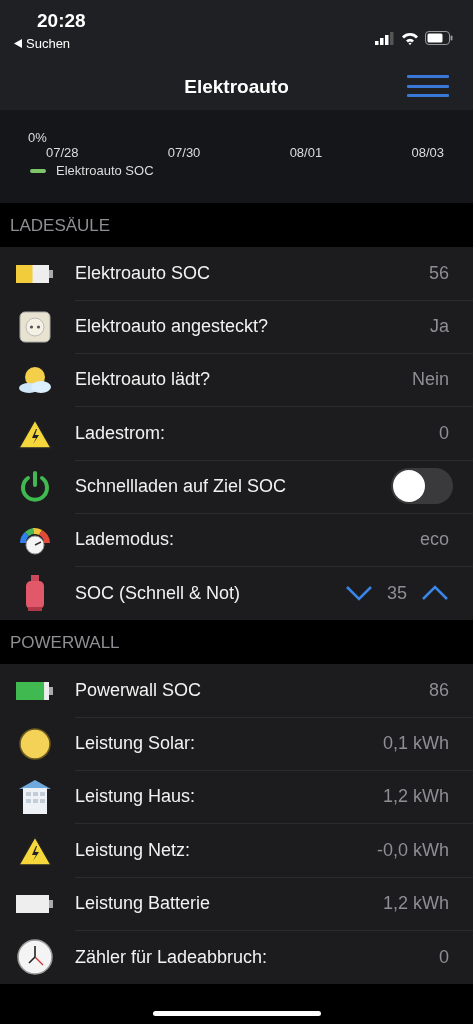 Image resolution: width=473 pixels, height=1024 pixels. I want to click on row-label: Leistung Solar:, so click(136, 743).